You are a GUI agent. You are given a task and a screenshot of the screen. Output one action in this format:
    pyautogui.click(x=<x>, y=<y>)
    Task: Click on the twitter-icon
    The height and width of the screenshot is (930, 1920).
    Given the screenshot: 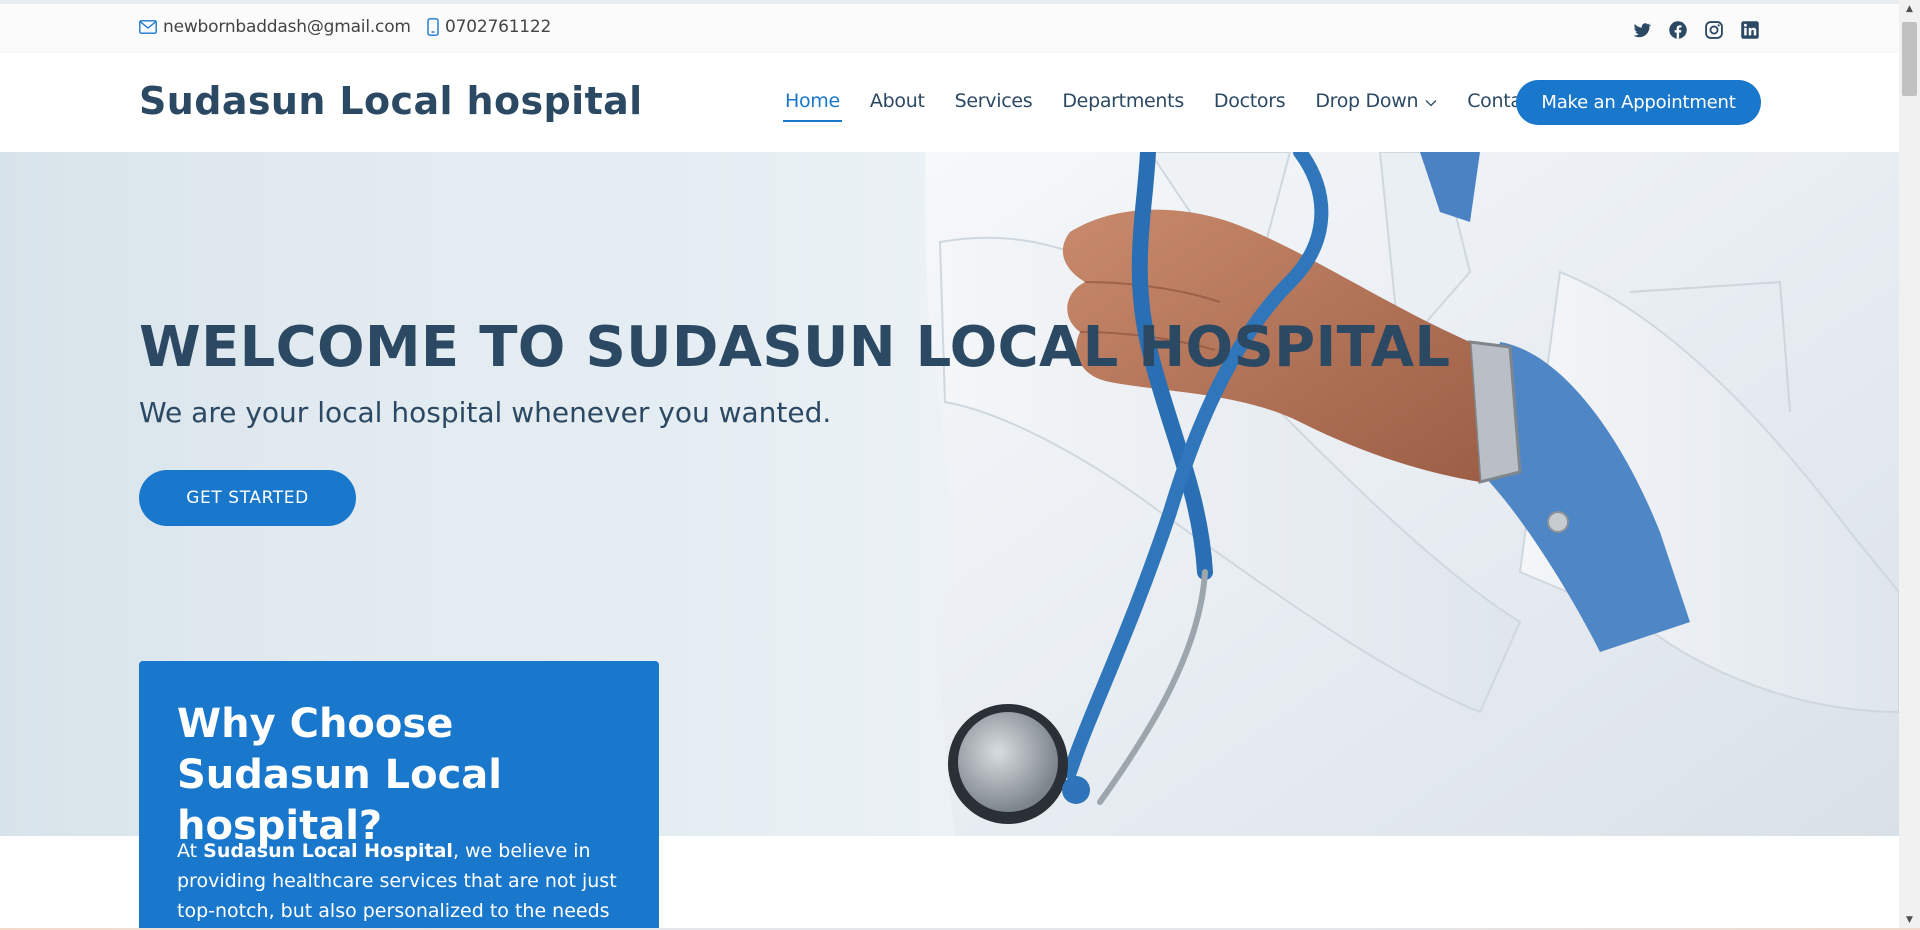 What is the action you would take?
    pyautogui.click(x=1642, y=30)
    